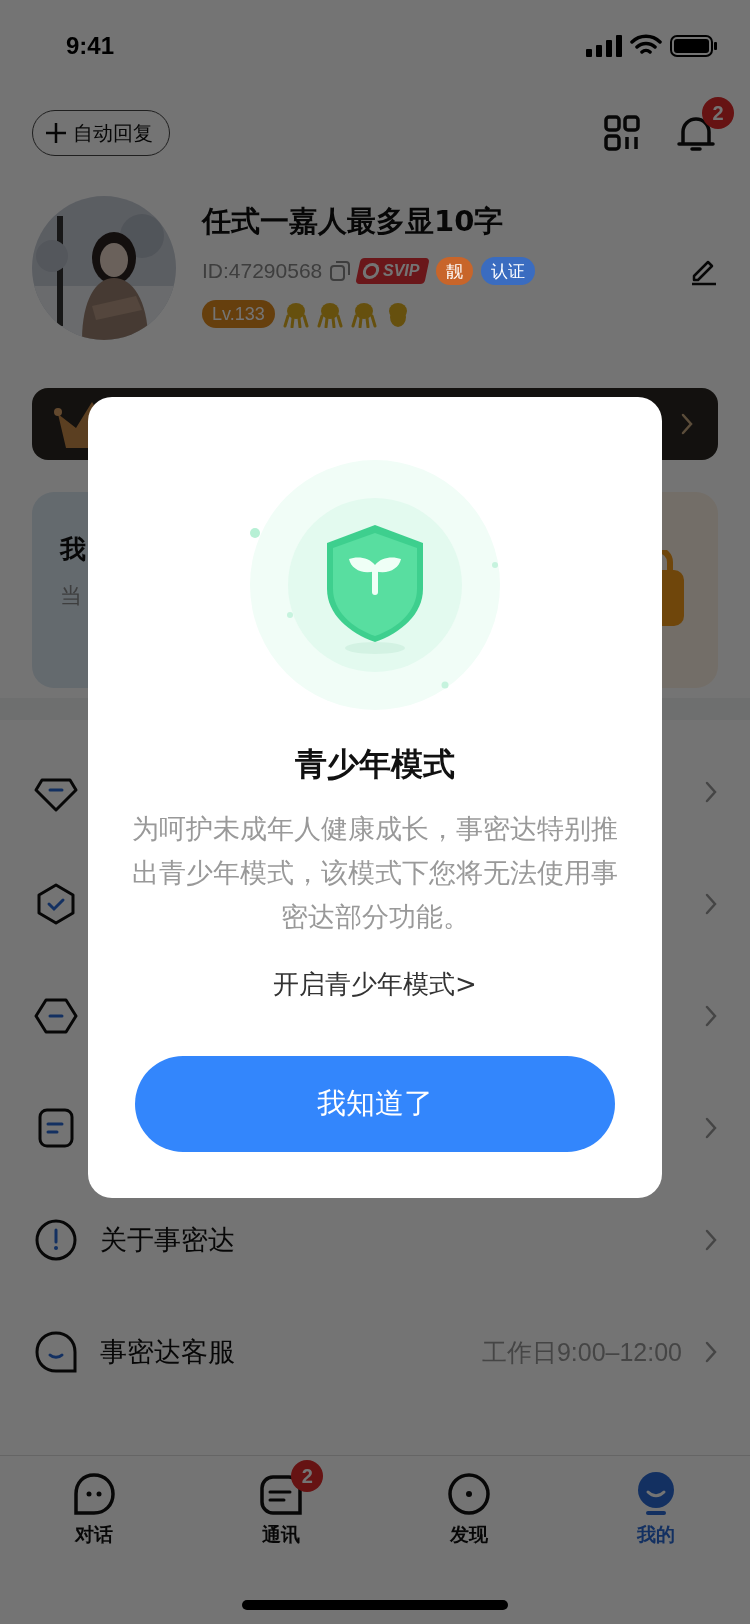  Describe the element at coordinates (340, 271) in the screenshot. I see `copy-icon` at that location.